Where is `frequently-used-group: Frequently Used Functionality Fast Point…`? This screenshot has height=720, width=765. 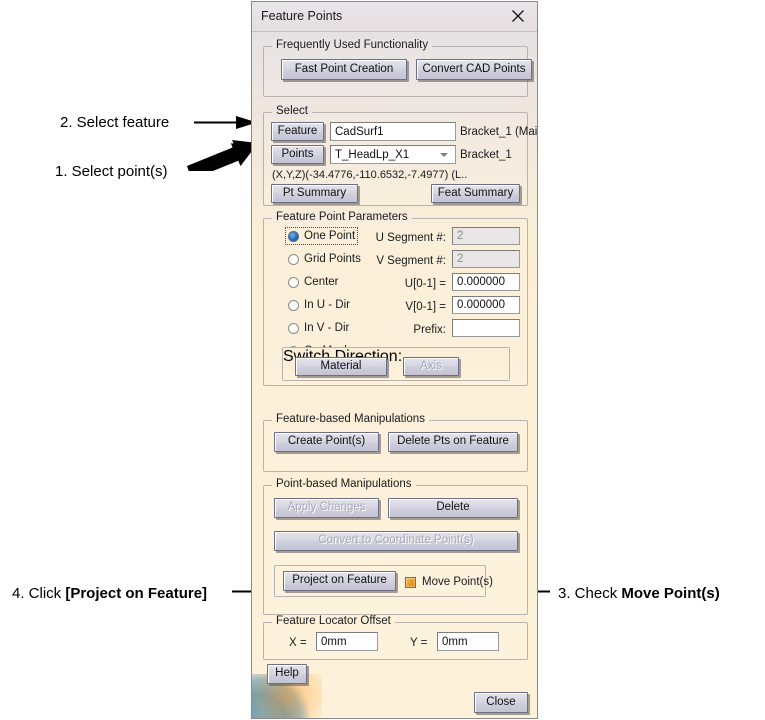 frequently-used-group: Frequently Used Functionality Fast Point… is located at coordinates (397, 68).